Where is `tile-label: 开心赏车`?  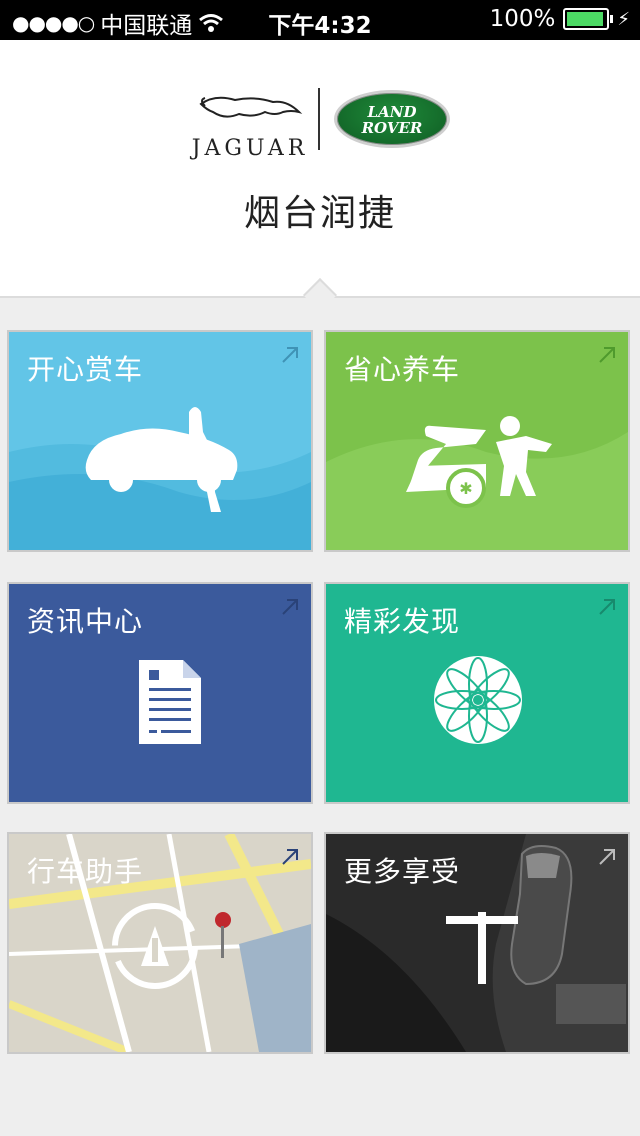 tile-label: 开心赏车 is located at coordinates (85, 369).